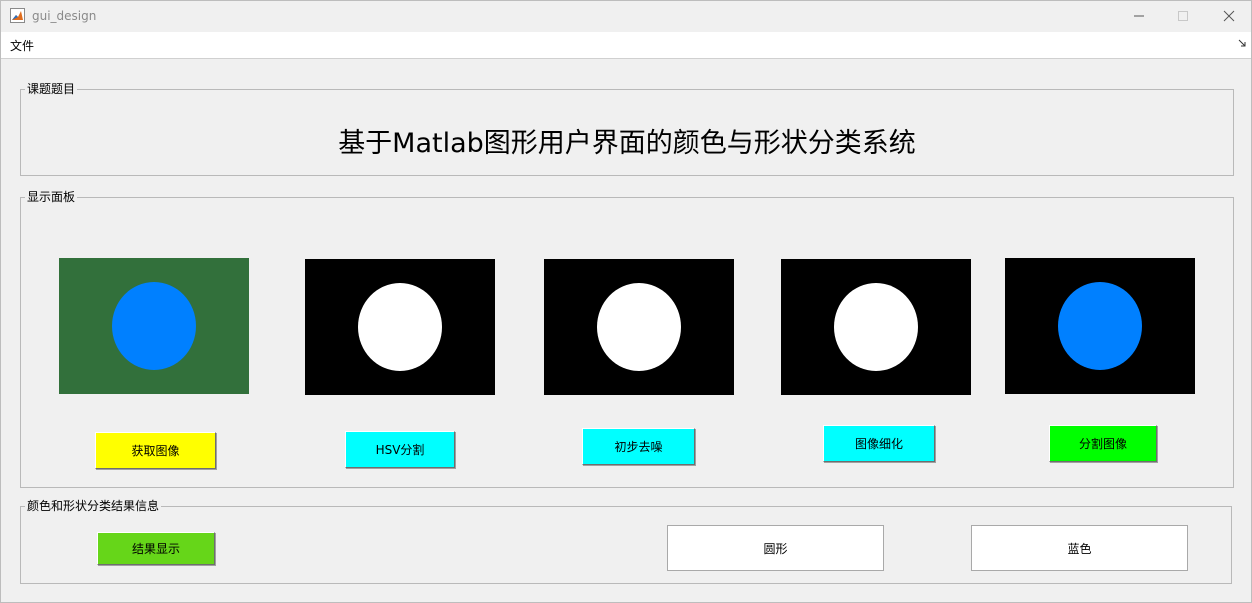 The image size is (1252, 603). Describe the element at coordinates (1103, 443) in the screenshot. I see `segment-image-button: 分割图像` at that location.